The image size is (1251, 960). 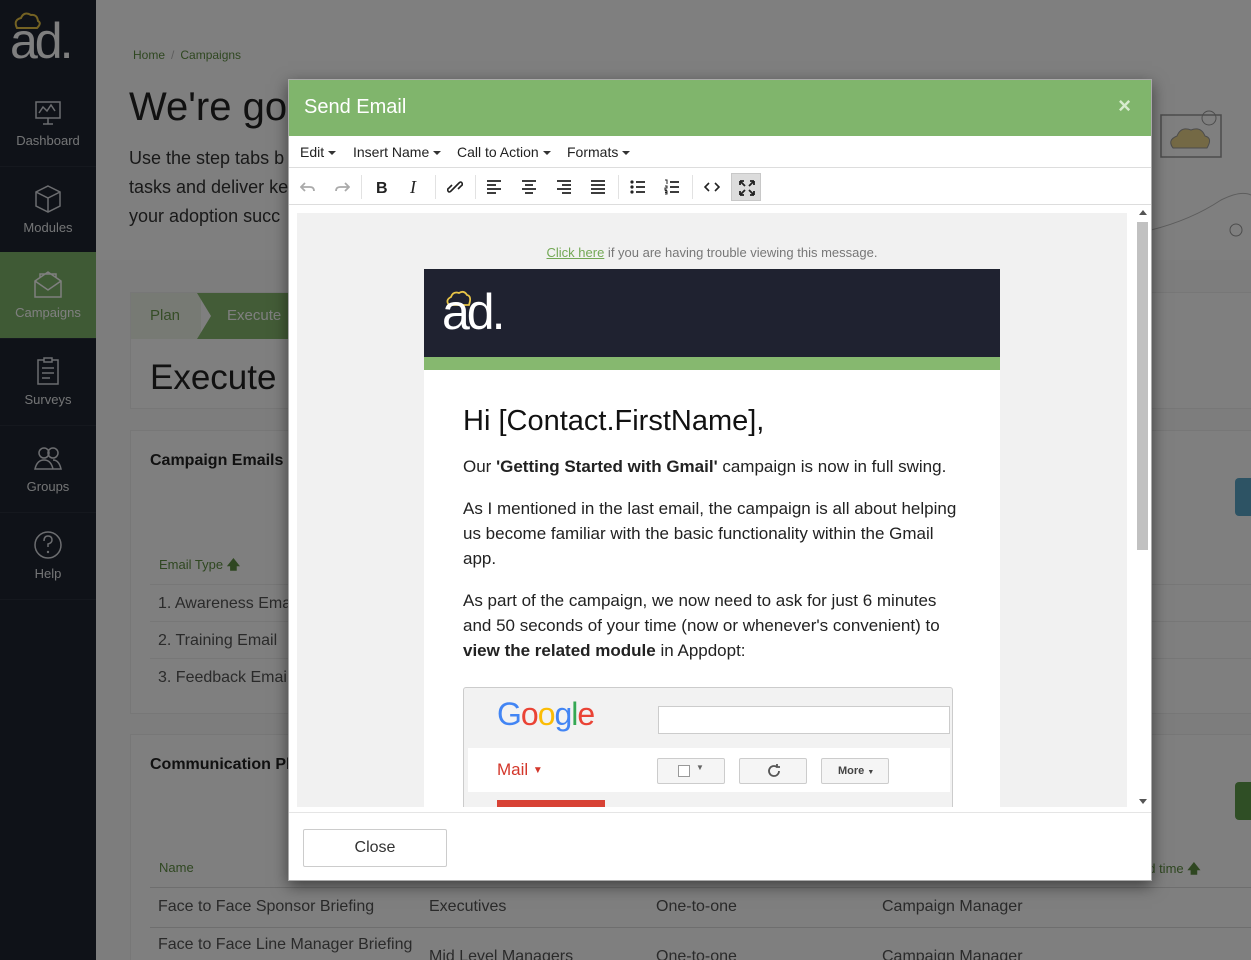 What do you see at coordinates (559, 650) in the screenshot?
I see `module-link-text: view the related module` at bounding box center [559, 650].